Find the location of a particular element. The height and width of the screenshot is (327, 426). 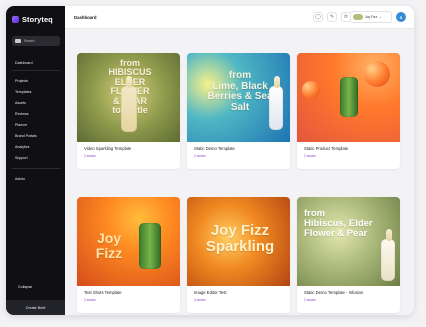

sidebar-item-assets: Assets is located at coordinates (20, 103).